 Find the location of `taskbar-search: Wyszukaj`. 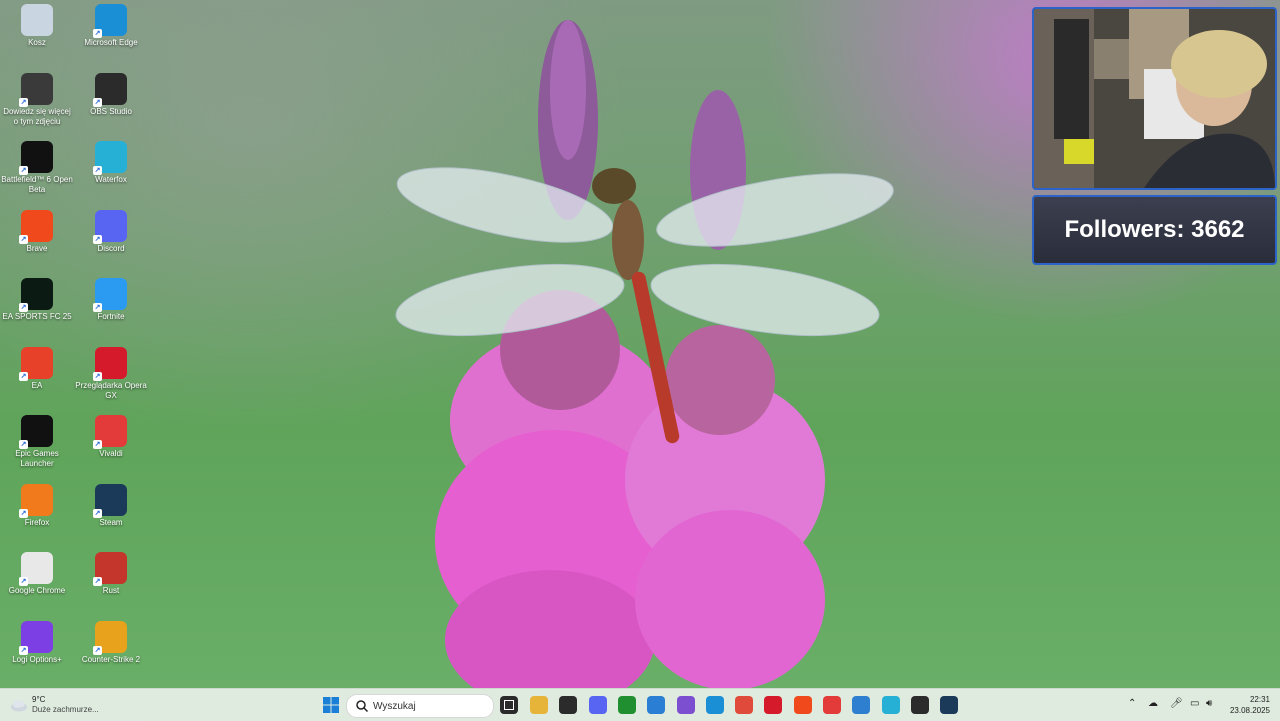

taskbar-search: Wyszukaj is located at coordinates (420, 706).